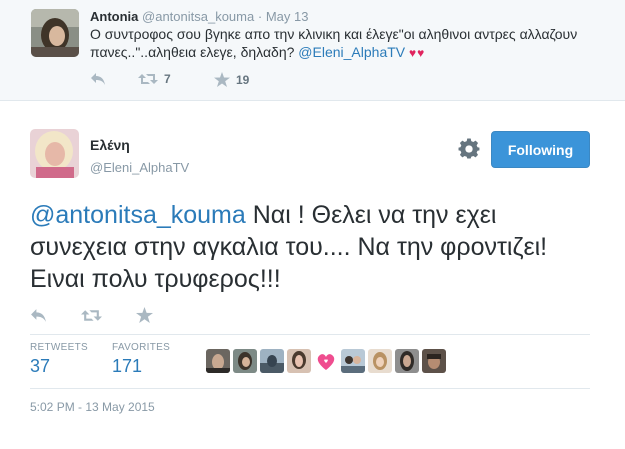  What do you see at coordinates (167, 79) in the screenshot?
I see `parent-retweet-count: 7` at bounding box center [167, 79].